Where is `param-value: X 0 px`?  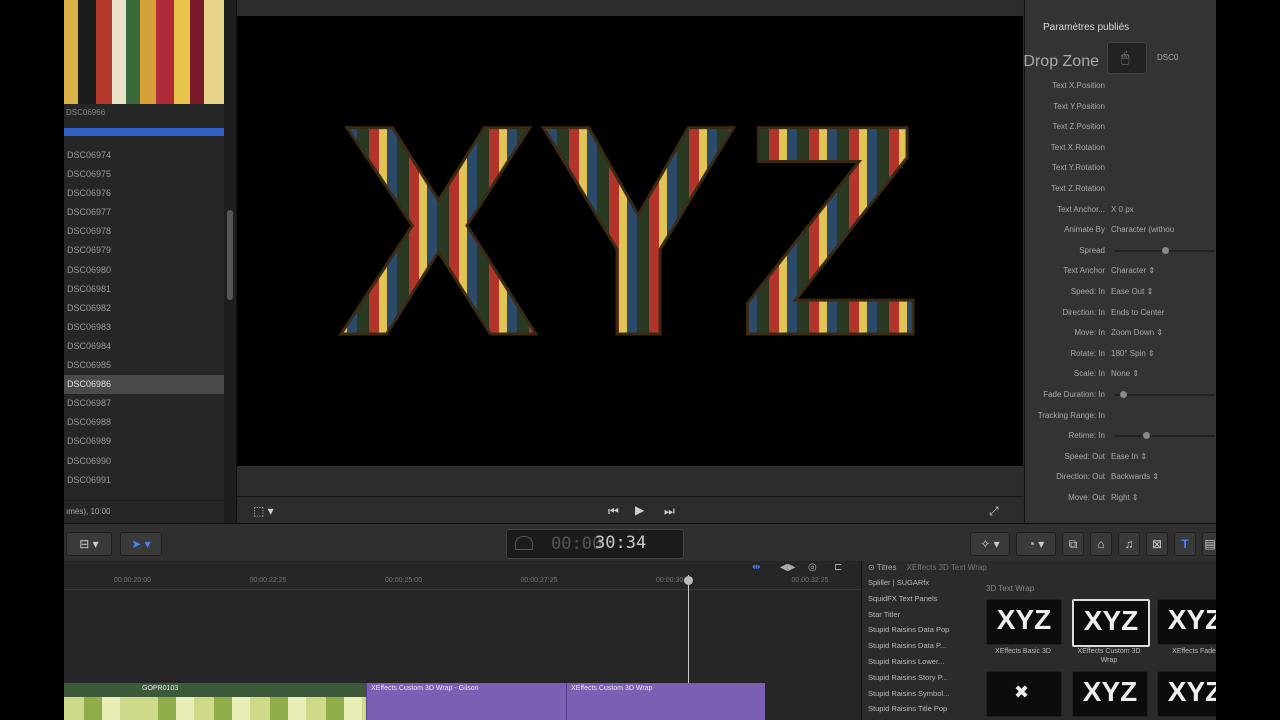 param-value: X 0 px is located at coordinates (1122, 209).